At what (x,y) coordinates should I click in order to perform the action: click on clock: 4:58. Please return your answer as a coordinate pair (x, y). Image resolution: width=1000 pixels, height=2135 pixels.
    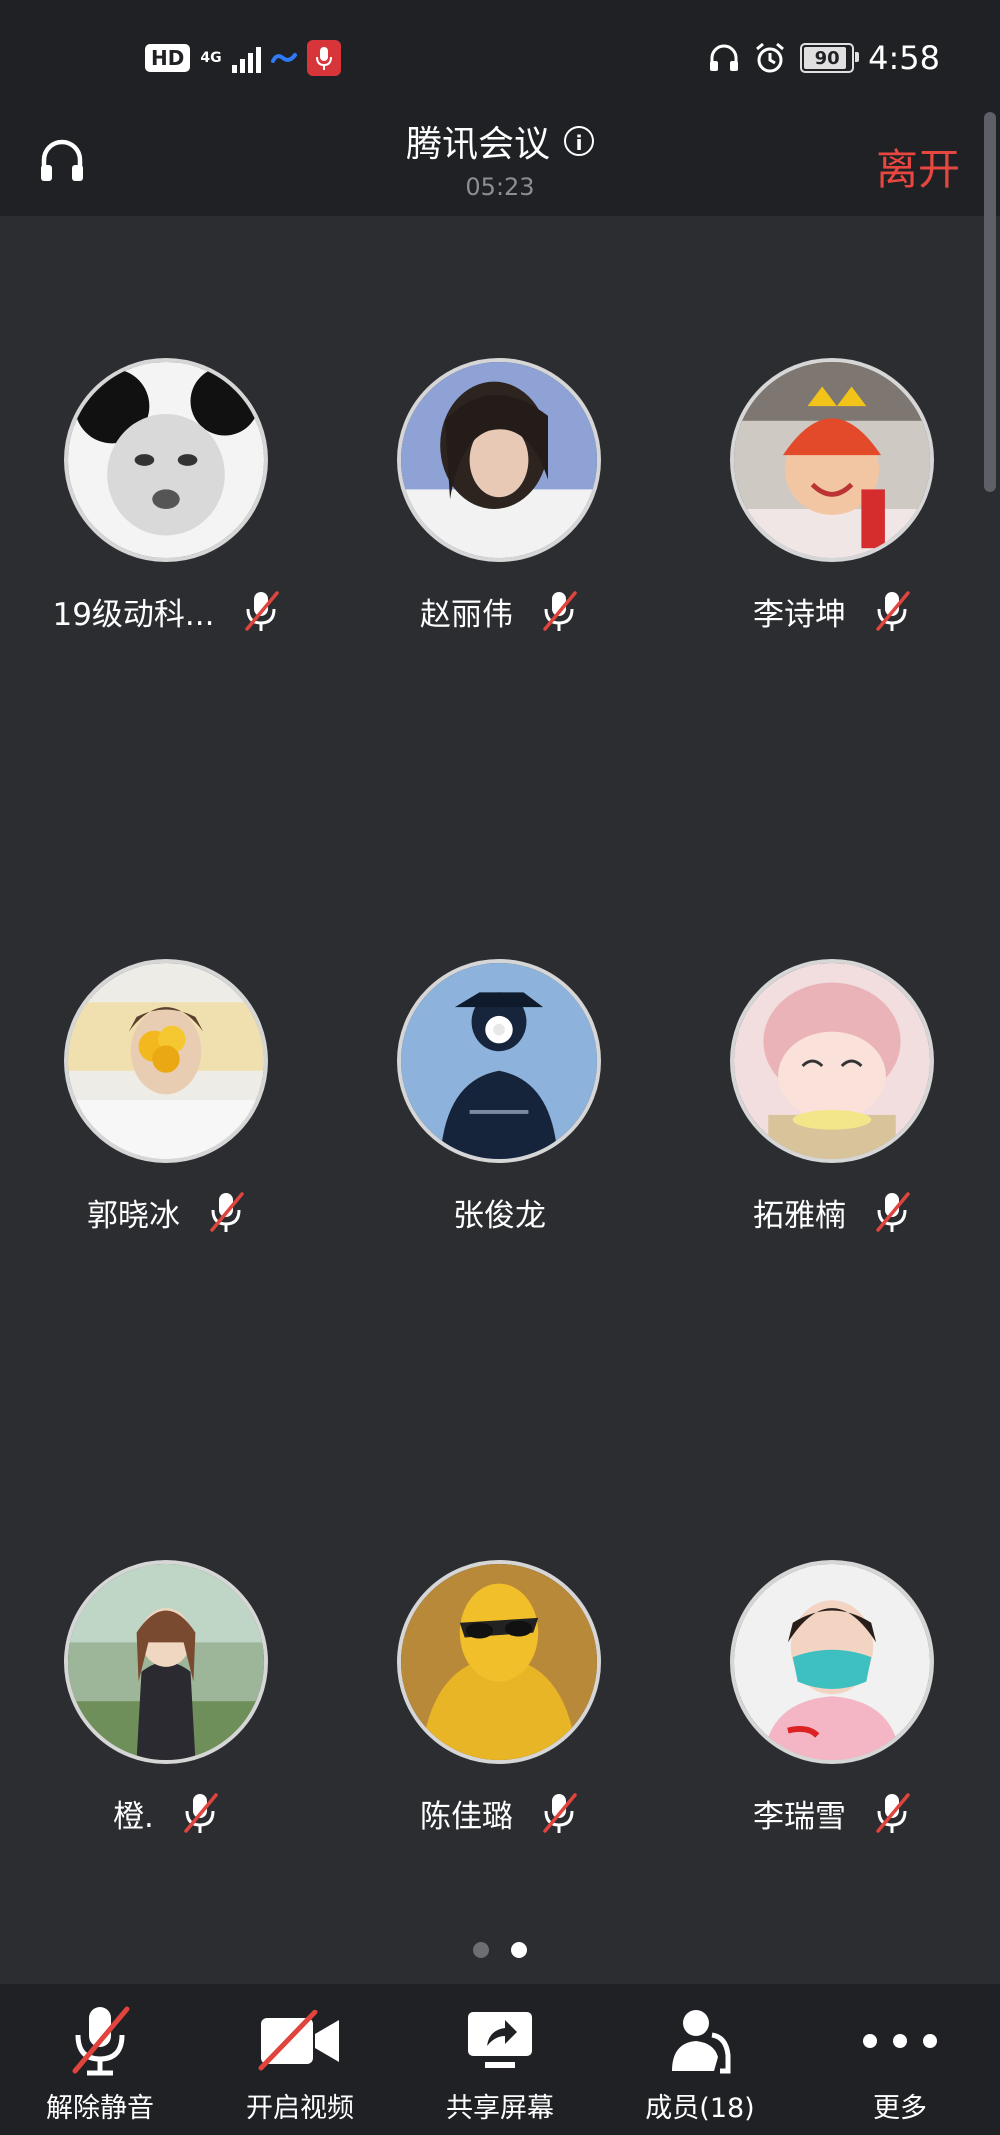
    Looking at the image, I should click on (904, 58).